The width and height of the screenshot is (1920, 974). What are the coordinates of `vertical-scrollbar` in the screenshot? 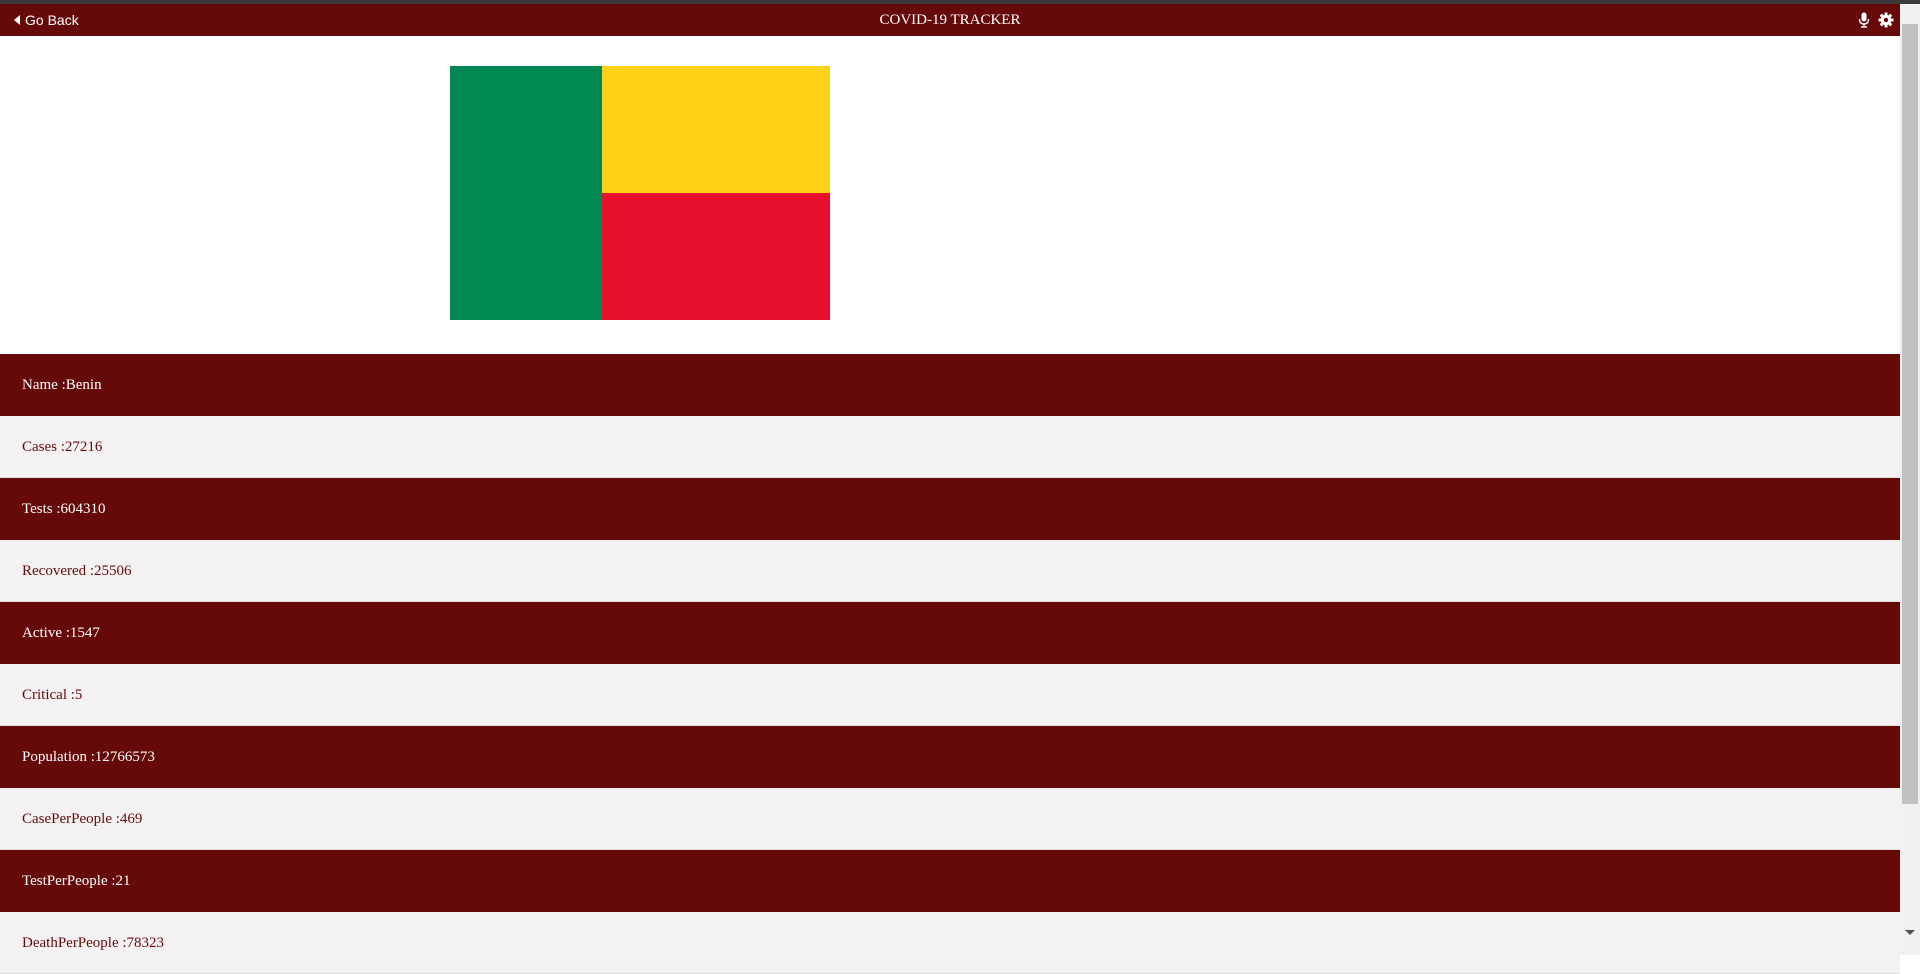 It's located at (1910, 479).